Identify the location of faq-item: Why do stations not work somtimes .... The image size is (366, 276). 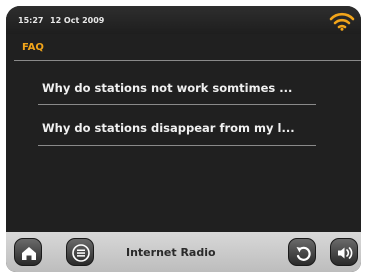
(183, 88).